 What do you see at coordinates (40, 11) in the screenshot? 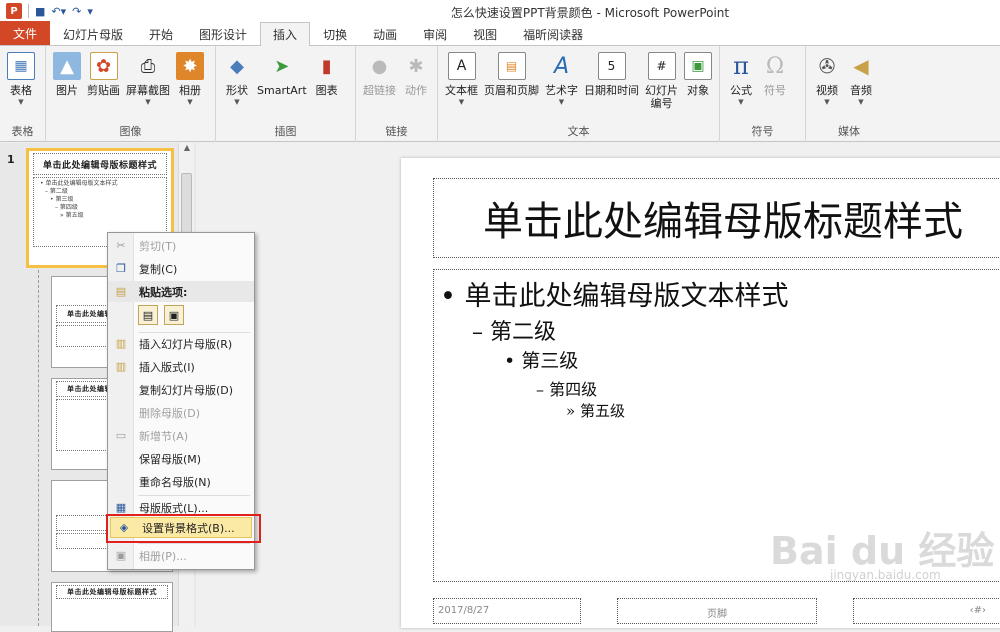
I see `save-icon: ■` at bounding box center [40, 11].